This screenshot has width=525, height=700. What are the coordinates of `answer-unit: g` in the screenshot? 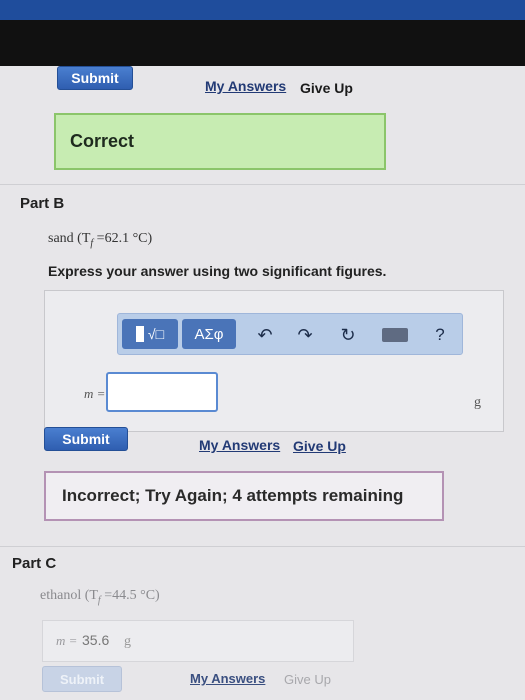 It's located at (477, 402).